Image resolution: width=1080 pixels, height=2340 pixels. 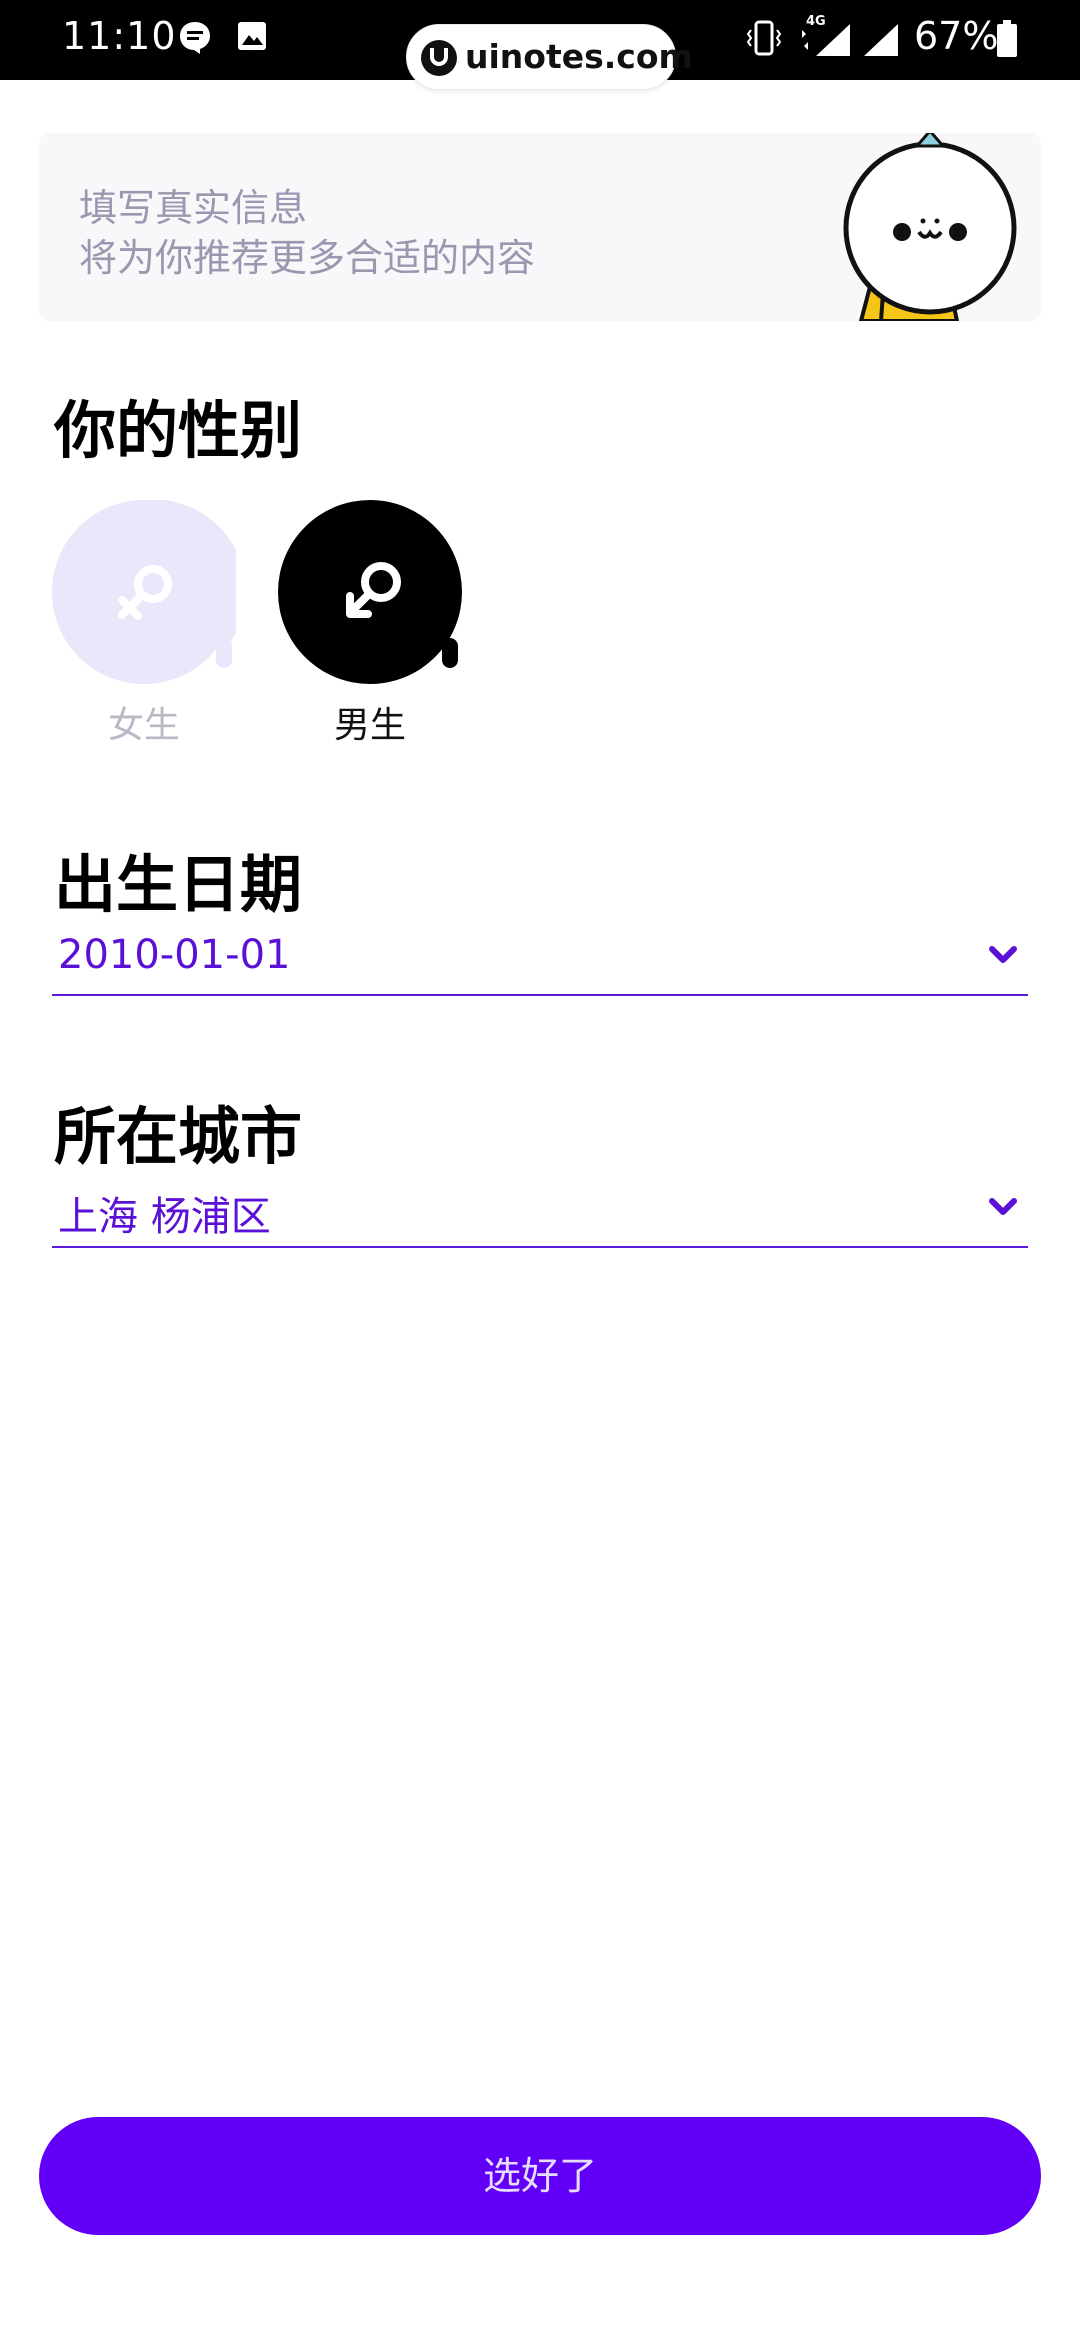 What do you see at coordinates (439, 58) in the screenshot?
I see `watermark-logo-icon` at bounding box center [439, 58].